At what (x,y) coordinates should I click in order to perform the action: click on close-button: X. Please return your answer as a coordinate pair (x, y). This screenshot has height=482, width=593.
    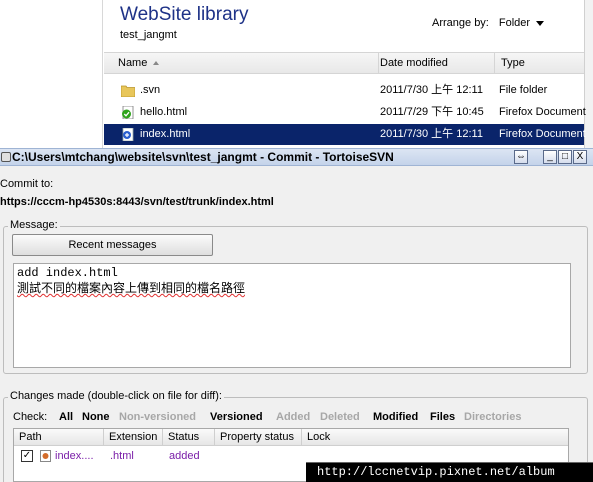
    Looking at the image, I should click on (580, 157).